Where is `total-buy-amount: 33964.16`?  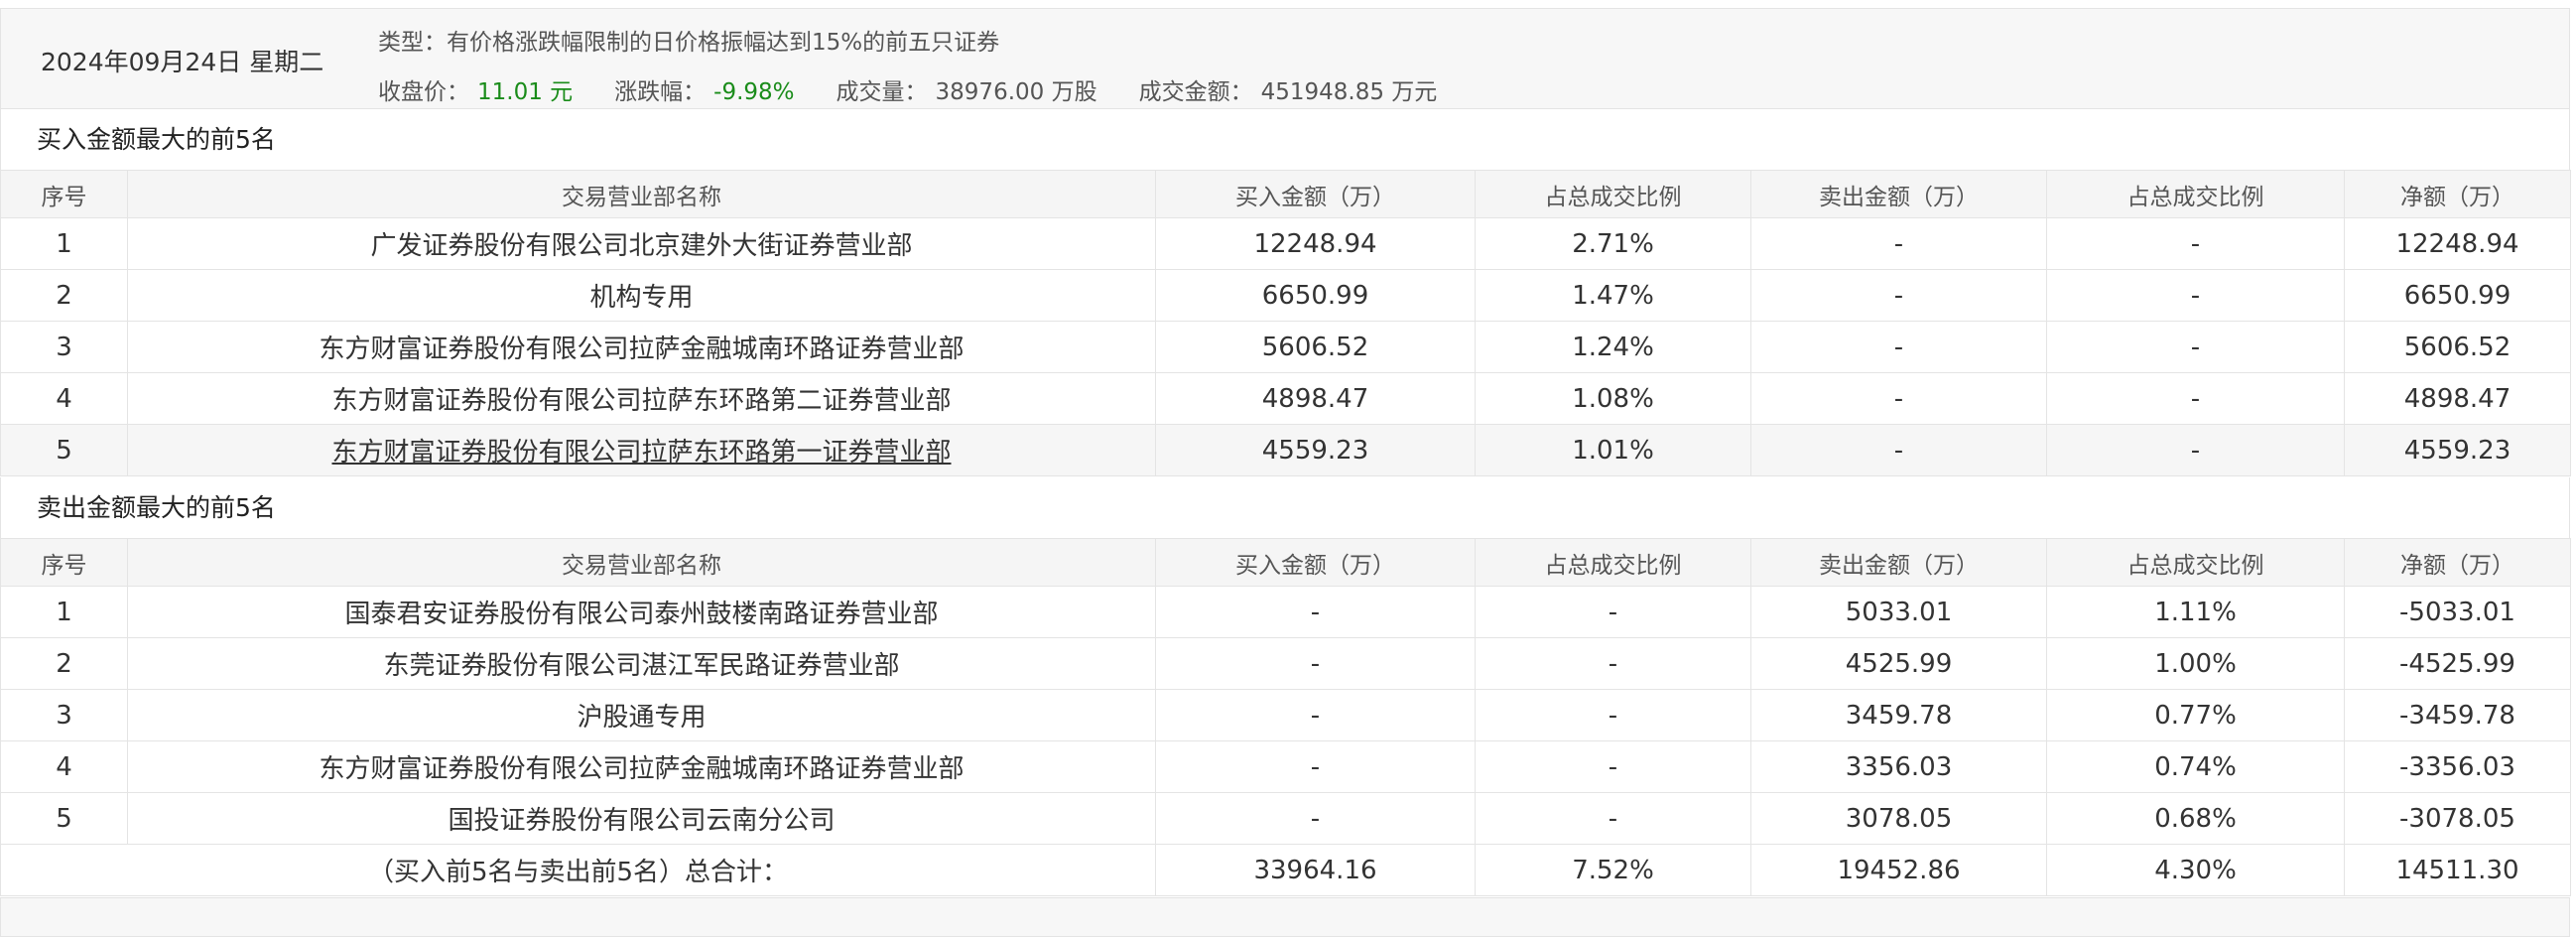 total-buy-amount: 33964.16 is located at coordinates (1316, 870).